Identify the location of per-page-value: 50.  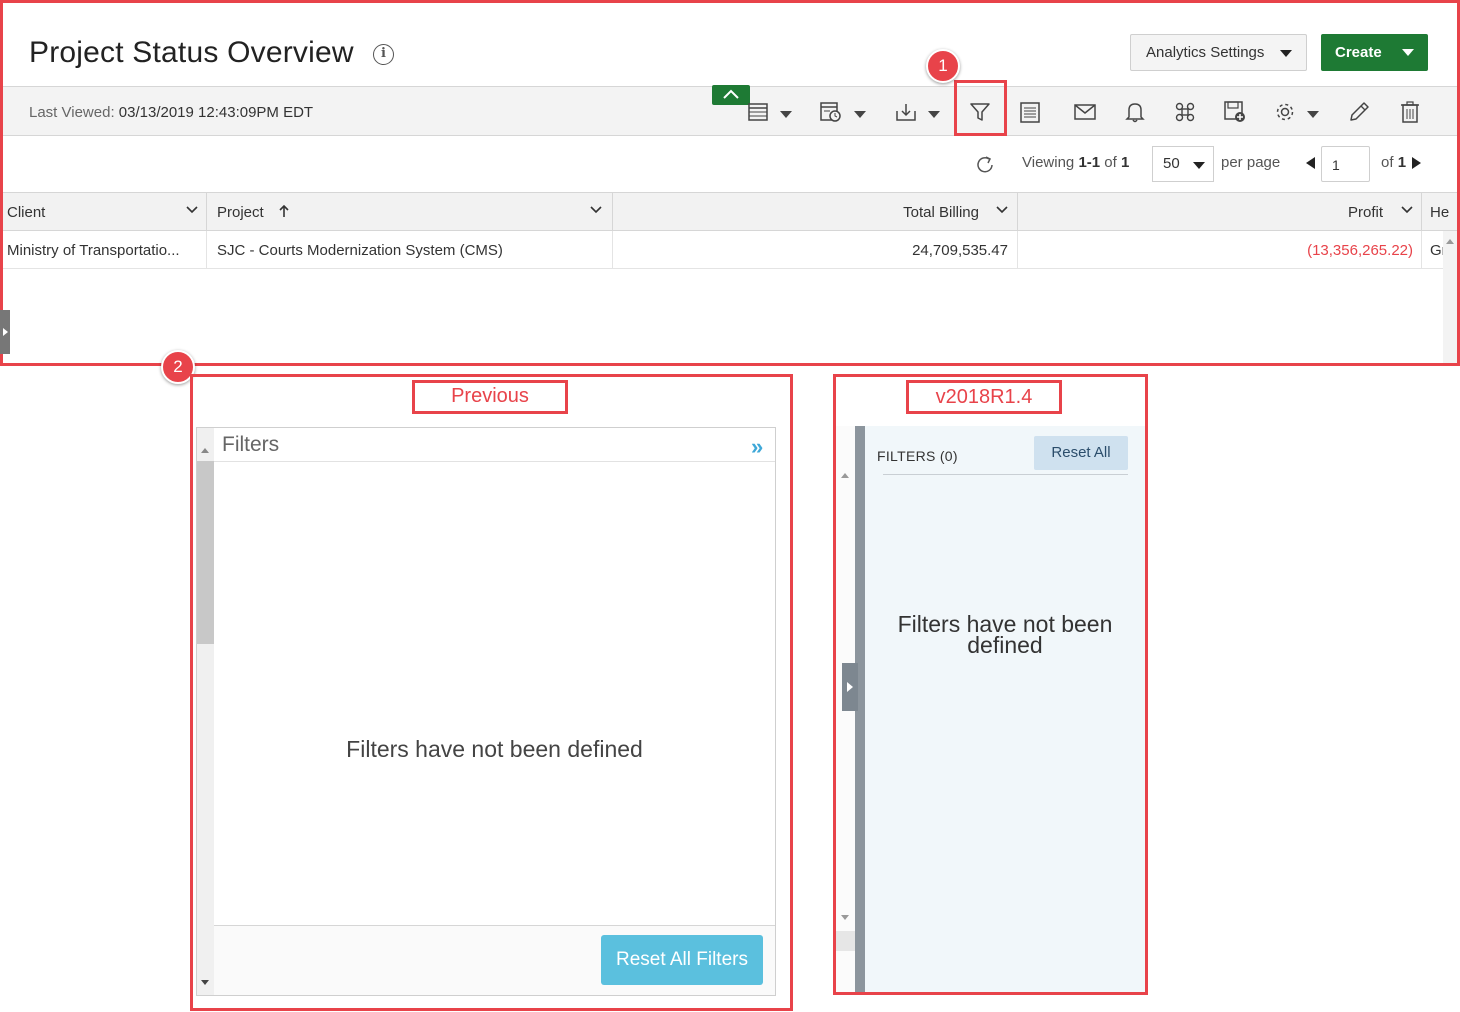
(1171, 163).